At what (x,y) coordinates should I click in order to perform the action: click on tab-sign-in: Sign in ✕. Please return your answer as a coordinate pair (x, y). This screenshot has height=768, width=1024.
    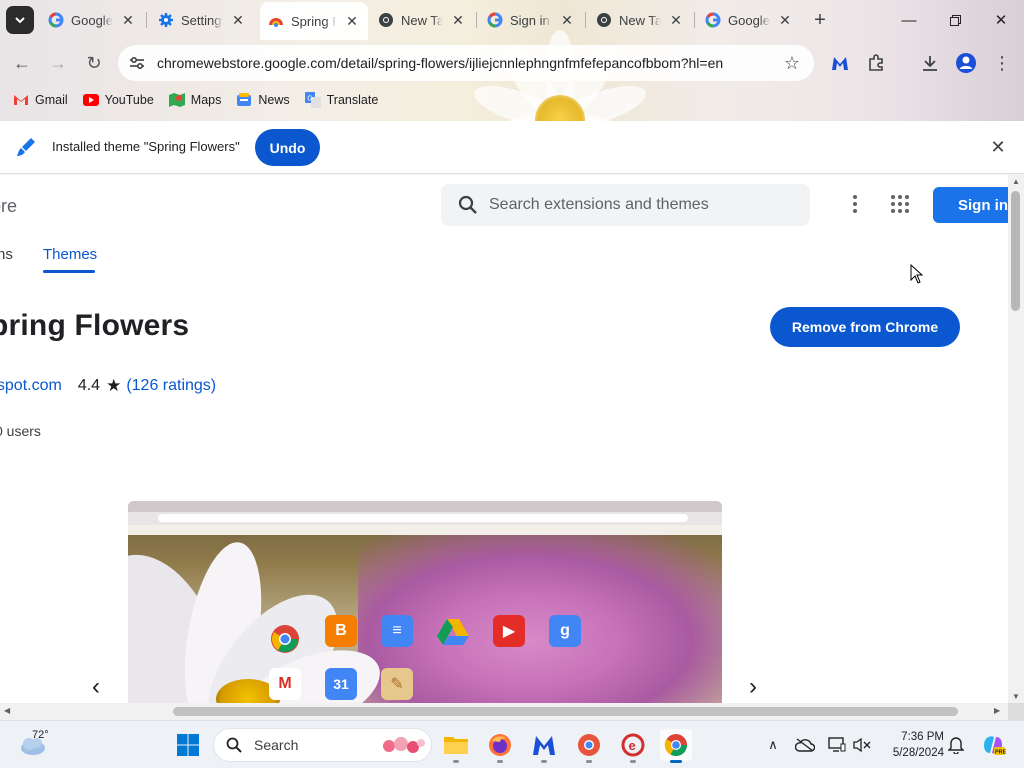
    Looking at the image, I should click on (531, 20).